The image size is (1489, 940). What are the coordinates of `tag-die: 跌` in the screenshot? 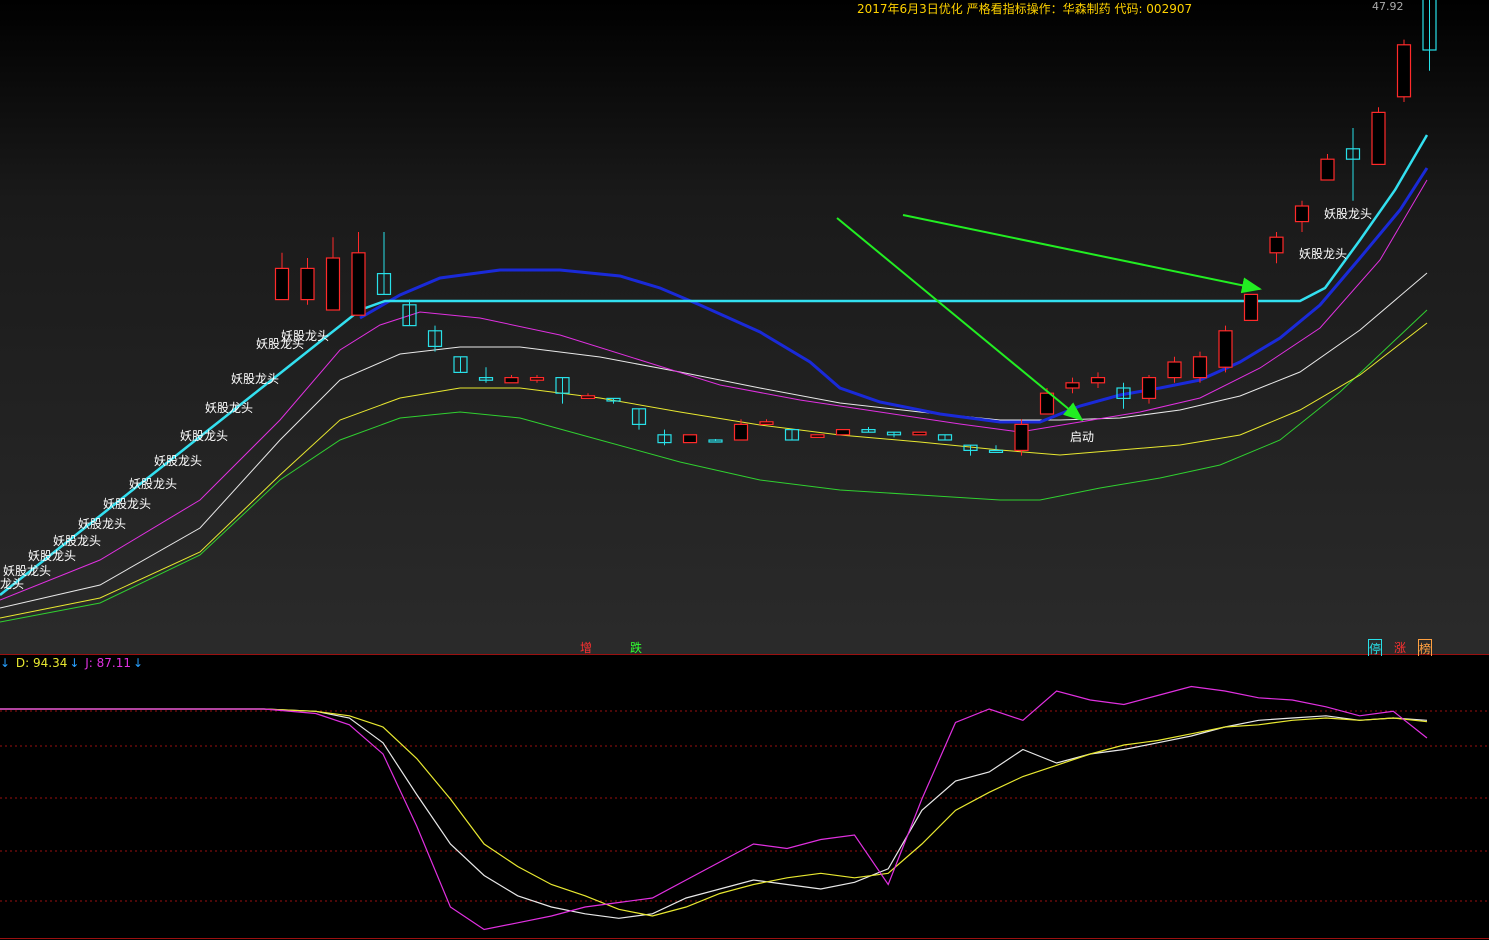 It's located at (636, 648).